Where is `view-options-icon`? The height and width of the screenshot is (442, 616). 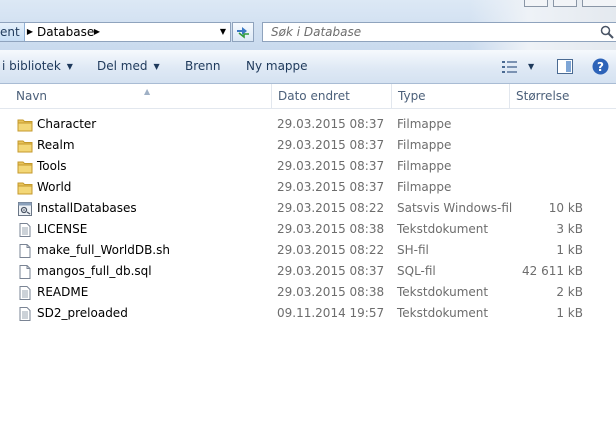
view-options-icon is located at coordinates (510, 67).